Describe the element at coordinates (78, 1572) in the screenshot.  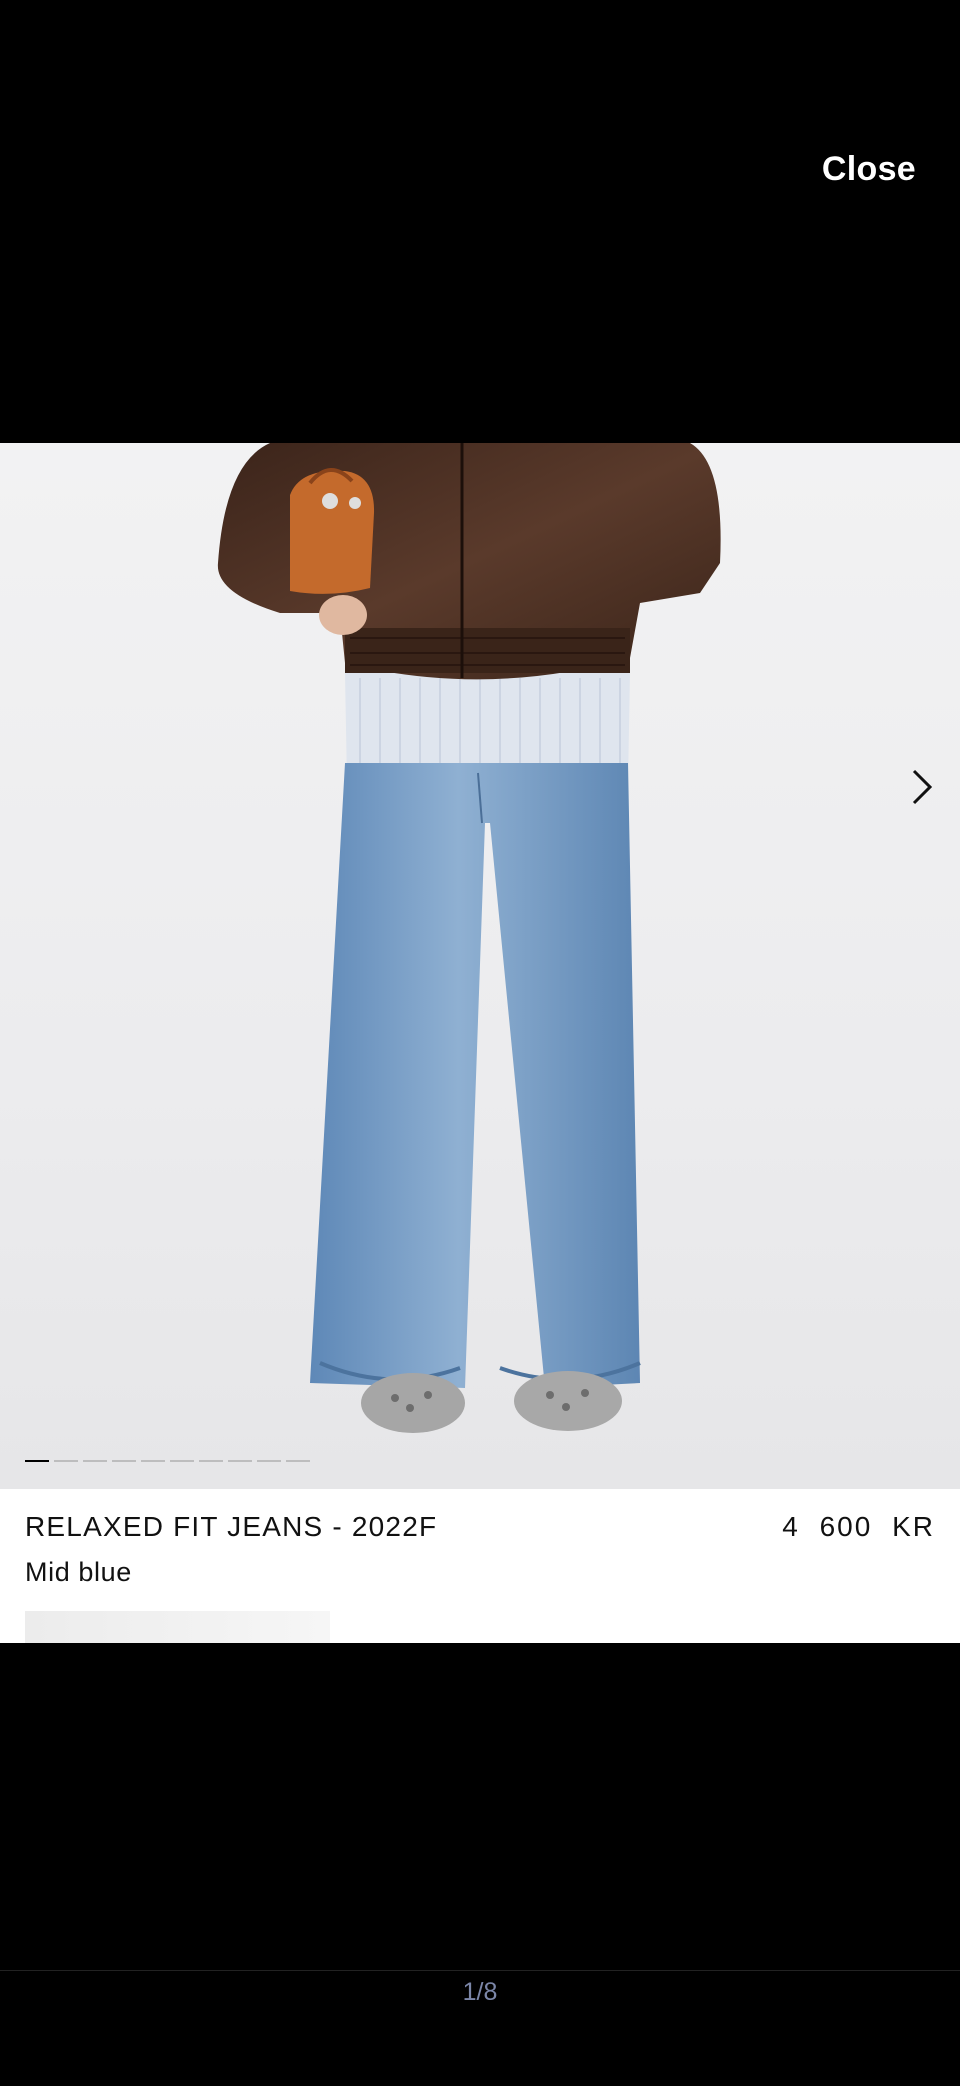
I see `product-color: Mid blue` at that location.